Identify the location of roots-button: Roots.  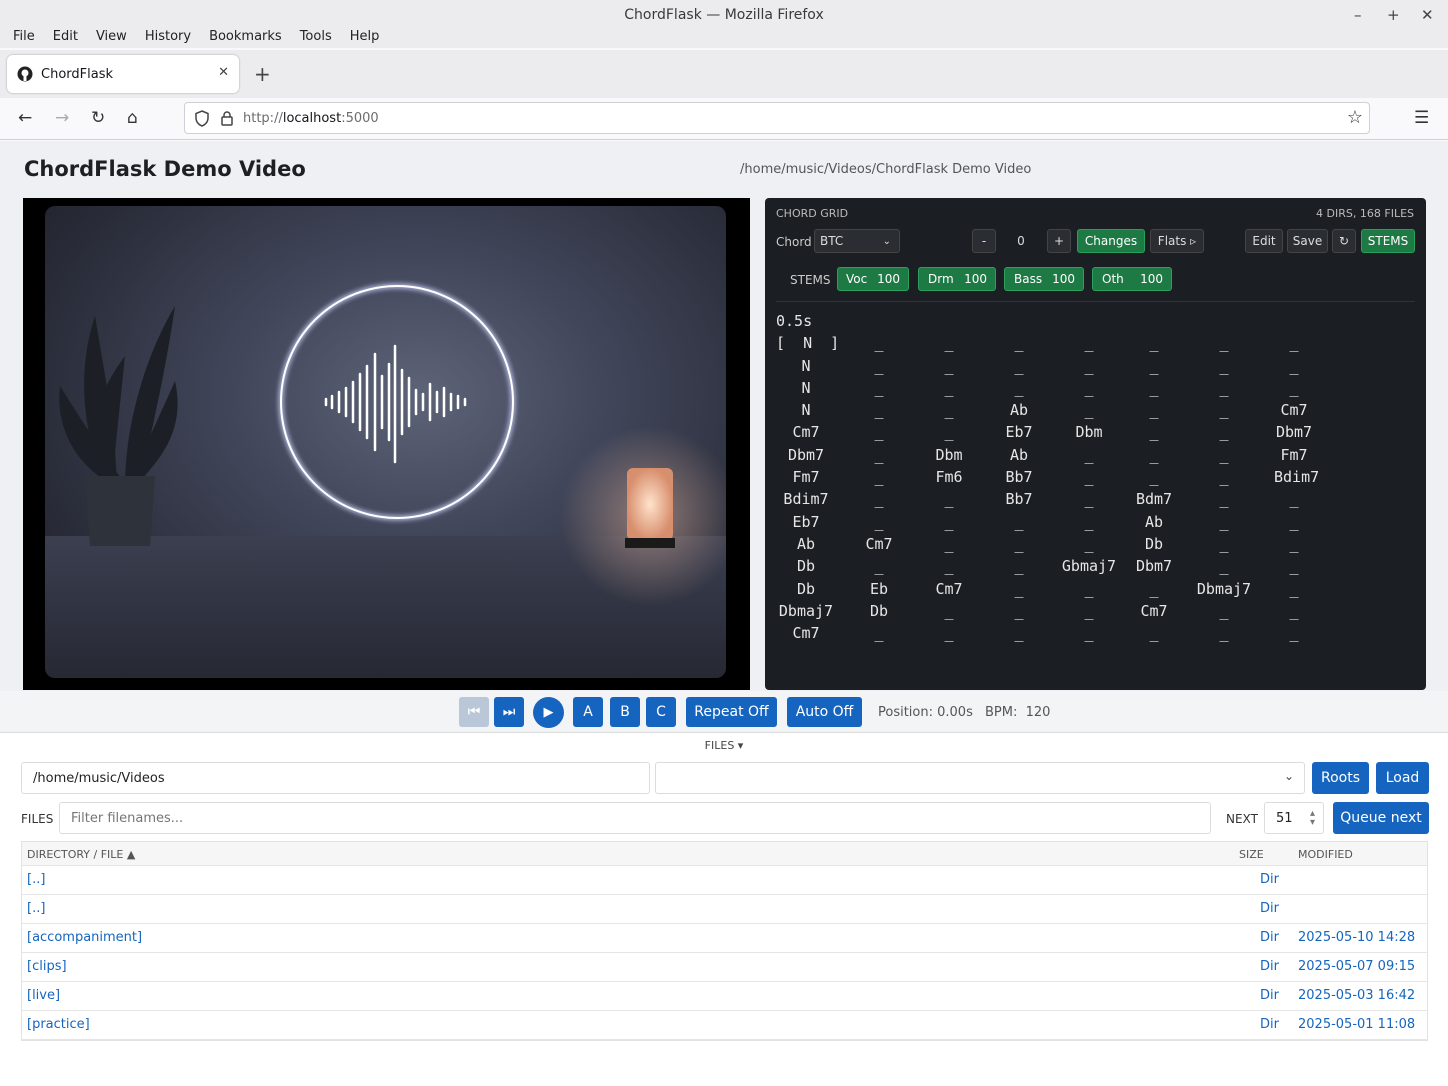
(1340, 778).